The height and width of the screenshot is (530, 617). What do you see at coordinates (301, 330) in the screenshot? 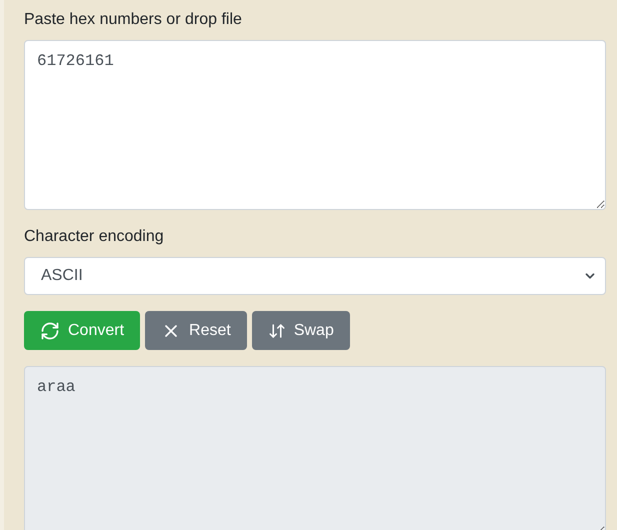
I see `action-button: Swap` at bounding box center [301, 330].